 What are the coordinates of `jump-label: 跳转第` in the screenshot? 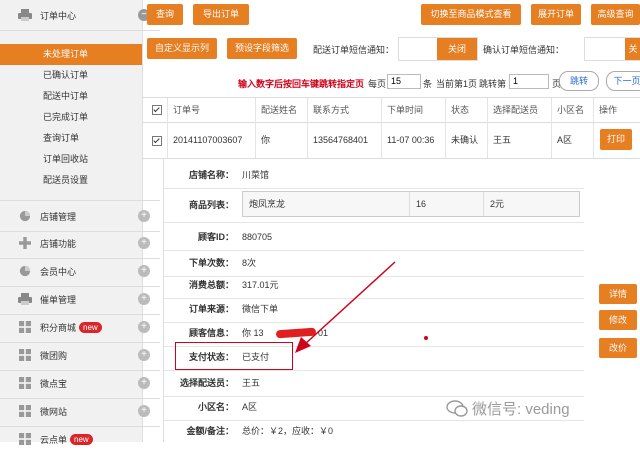 It's located at (493, 84).